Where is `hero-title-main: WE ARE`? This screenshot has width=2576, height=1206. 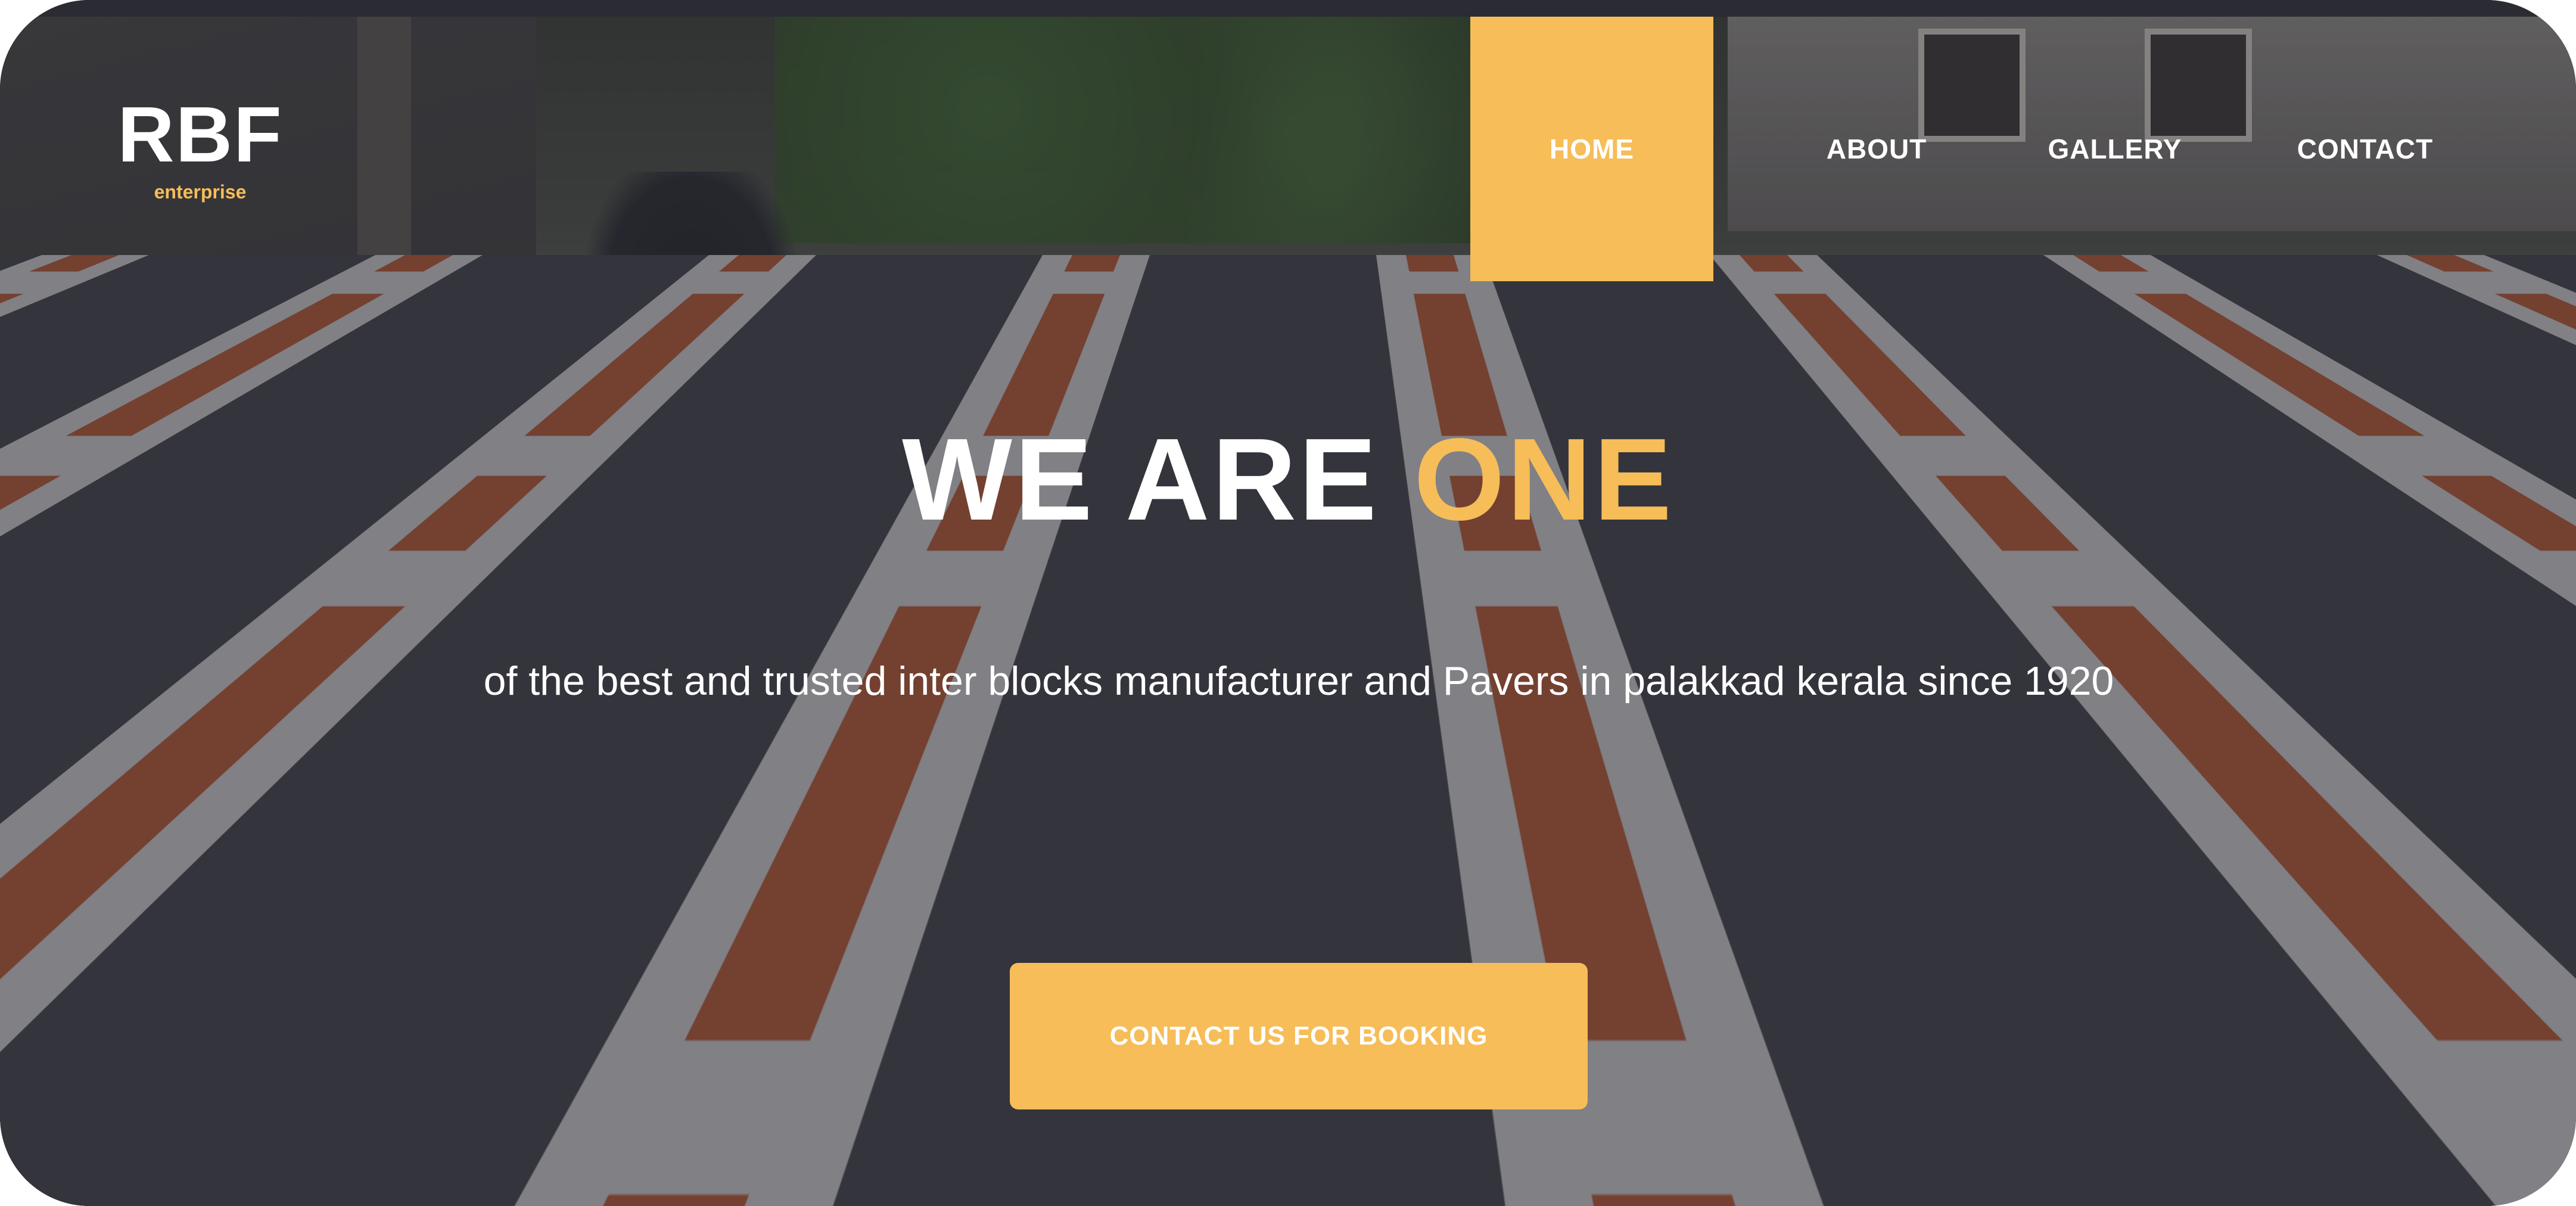
hero-title-main: WE ARE is located at coordinates (1158, 479).